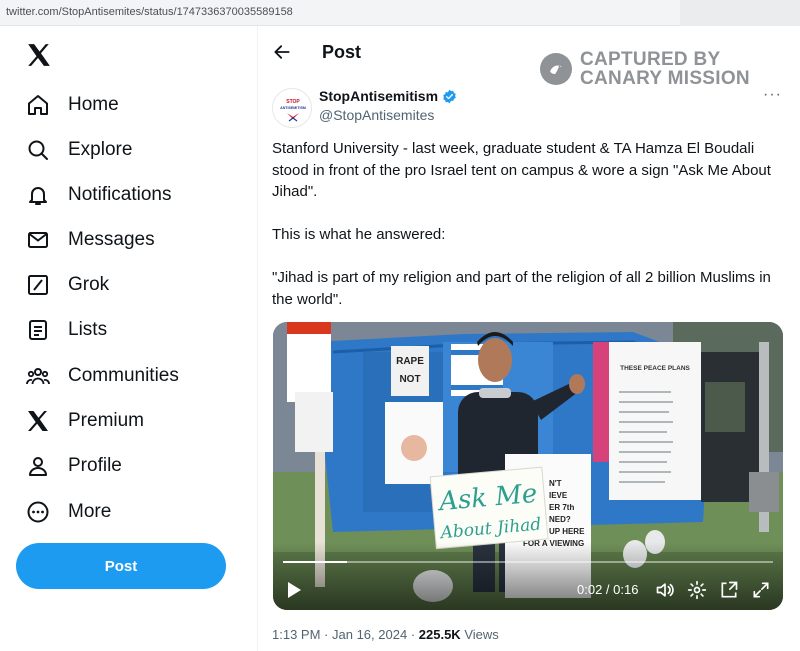  Describe the element at coordinates (729, 590) in the screenshot. I see `picture-in-picture-icon` at that location.